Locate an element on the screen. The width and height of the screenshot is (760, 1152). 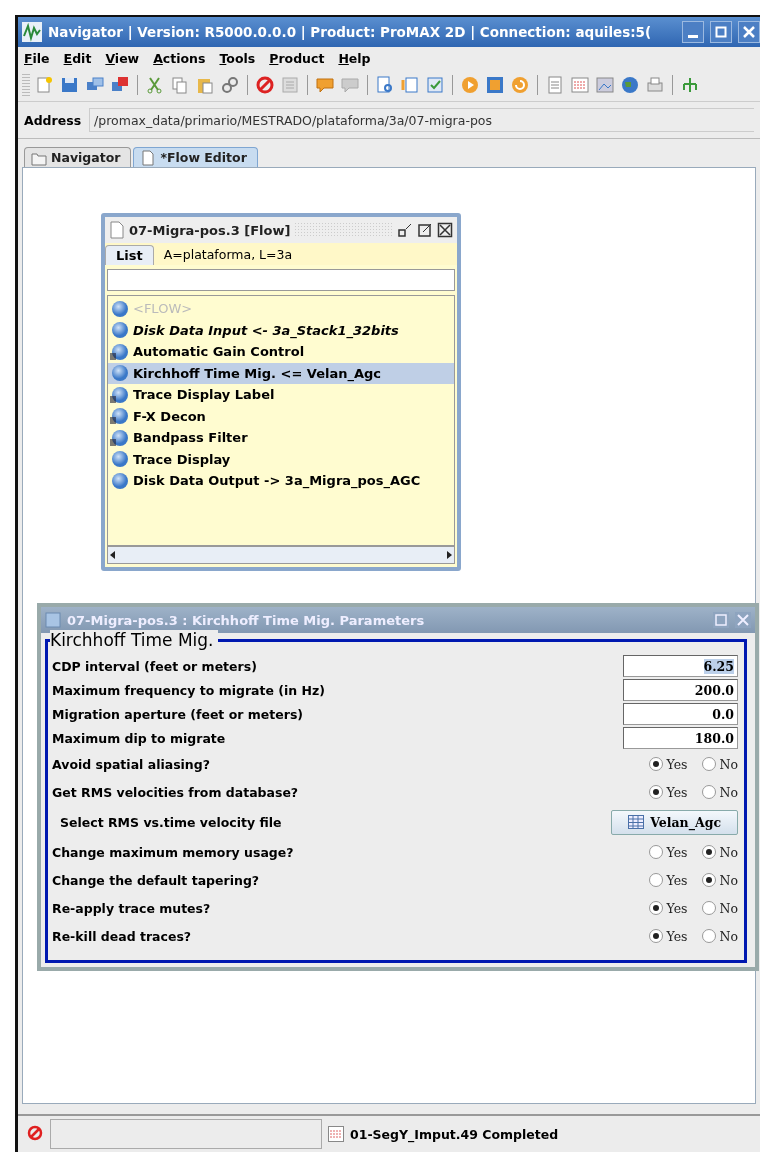
link-icon is located at coordinates (230, 85).